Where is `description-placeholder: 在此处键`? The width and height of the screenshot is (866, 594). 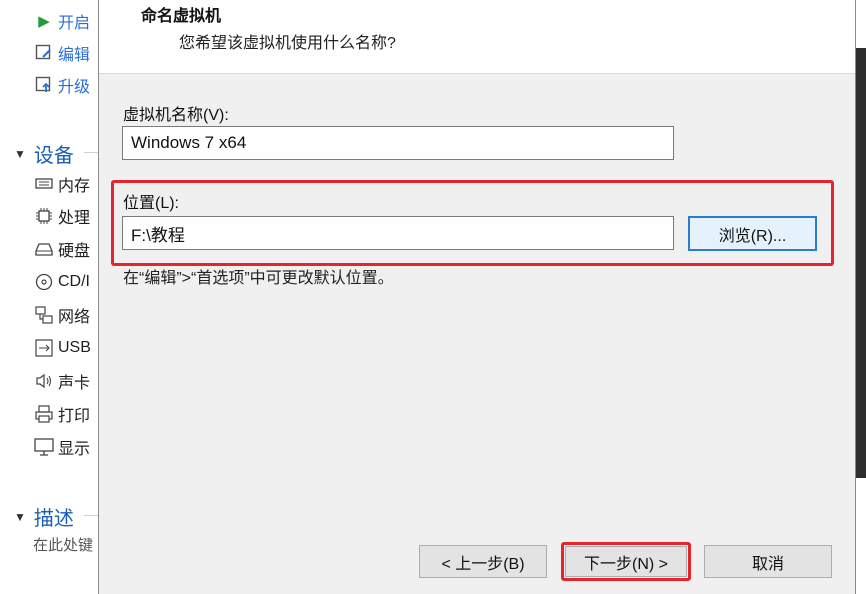 description-placeholder: 在此处键 is located at coordinates (63, 544).